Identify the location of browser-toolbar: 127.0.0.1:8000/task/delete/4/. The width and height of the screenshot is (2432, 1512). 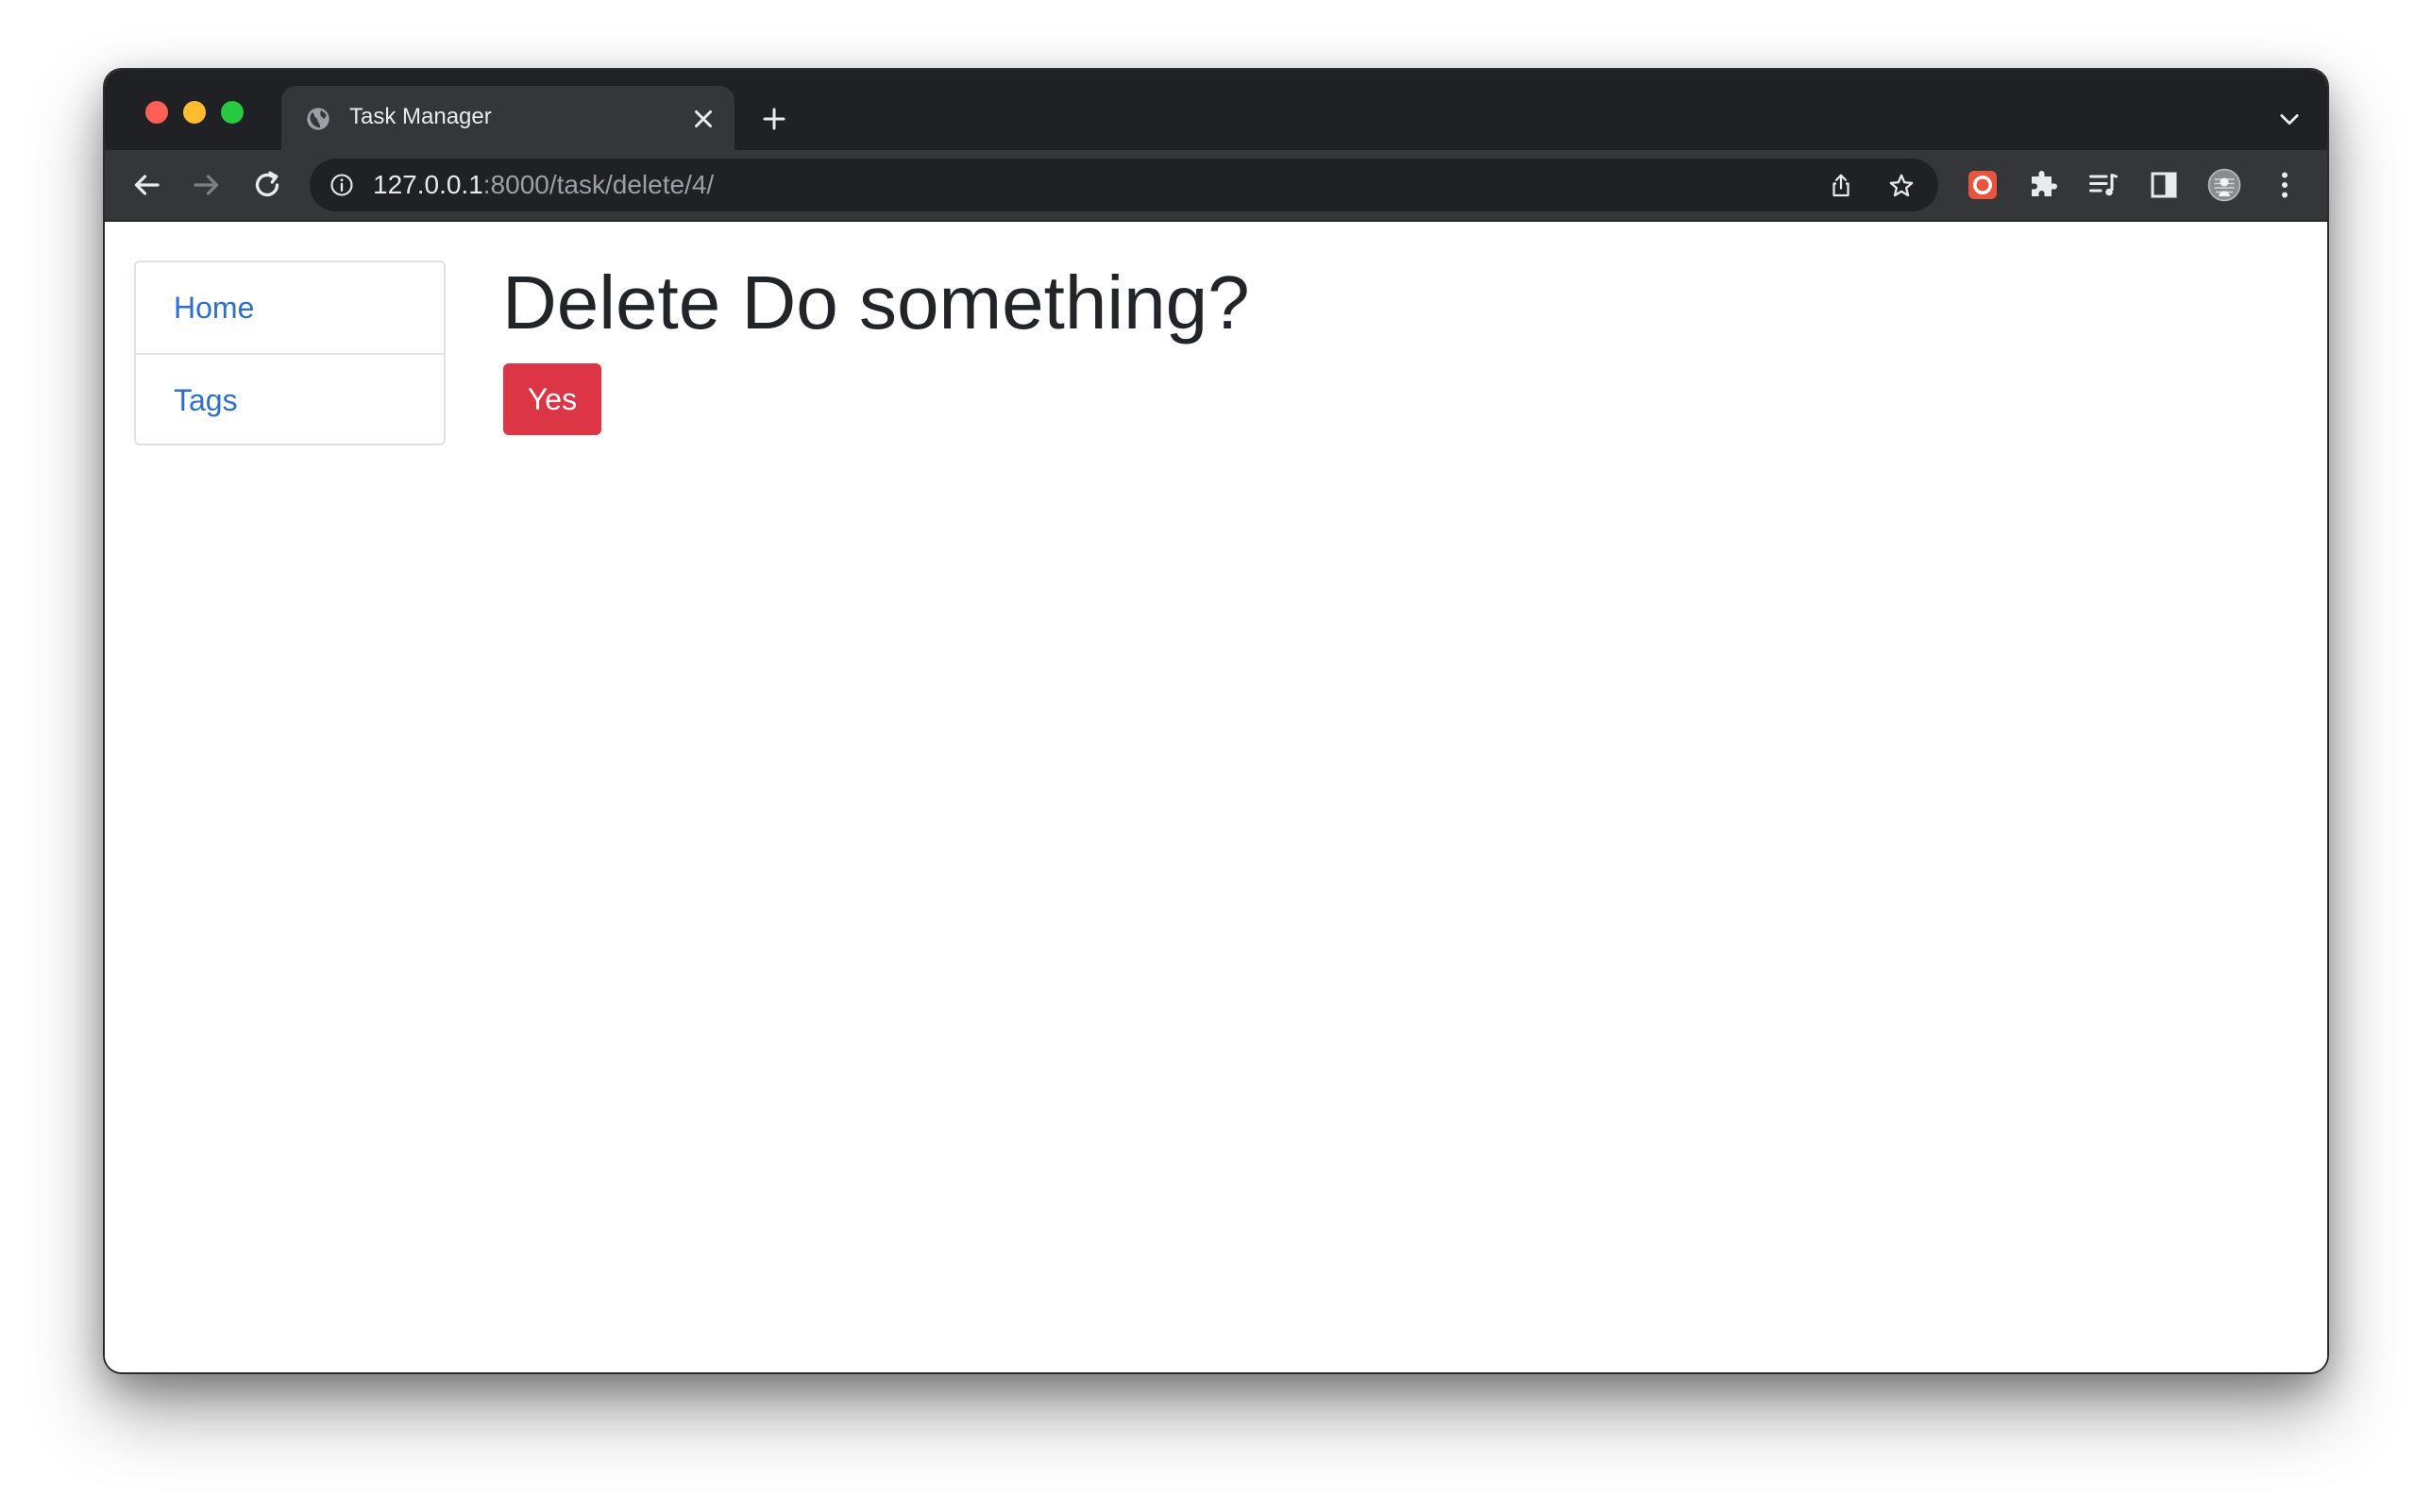
(1216, 186).